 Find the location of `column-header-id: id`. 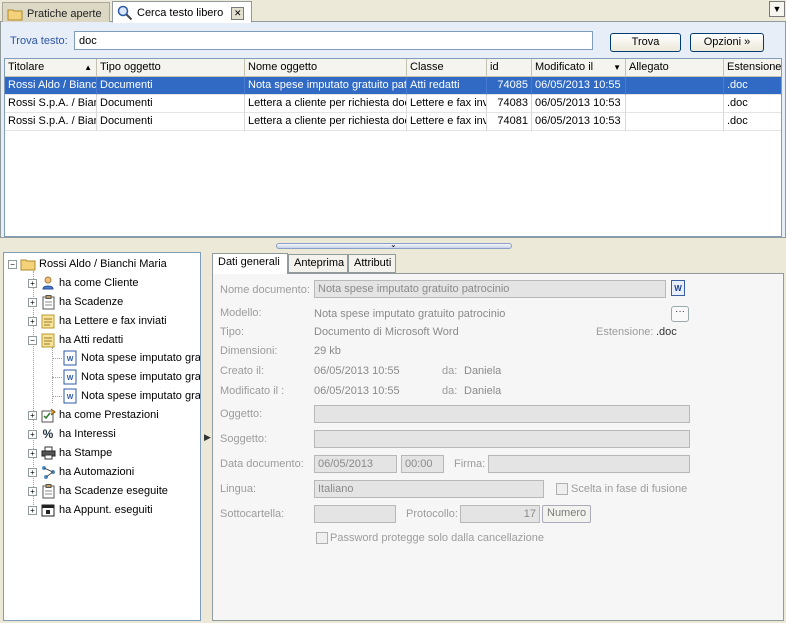

column-header-id: id is located at coordinates (509, 68).